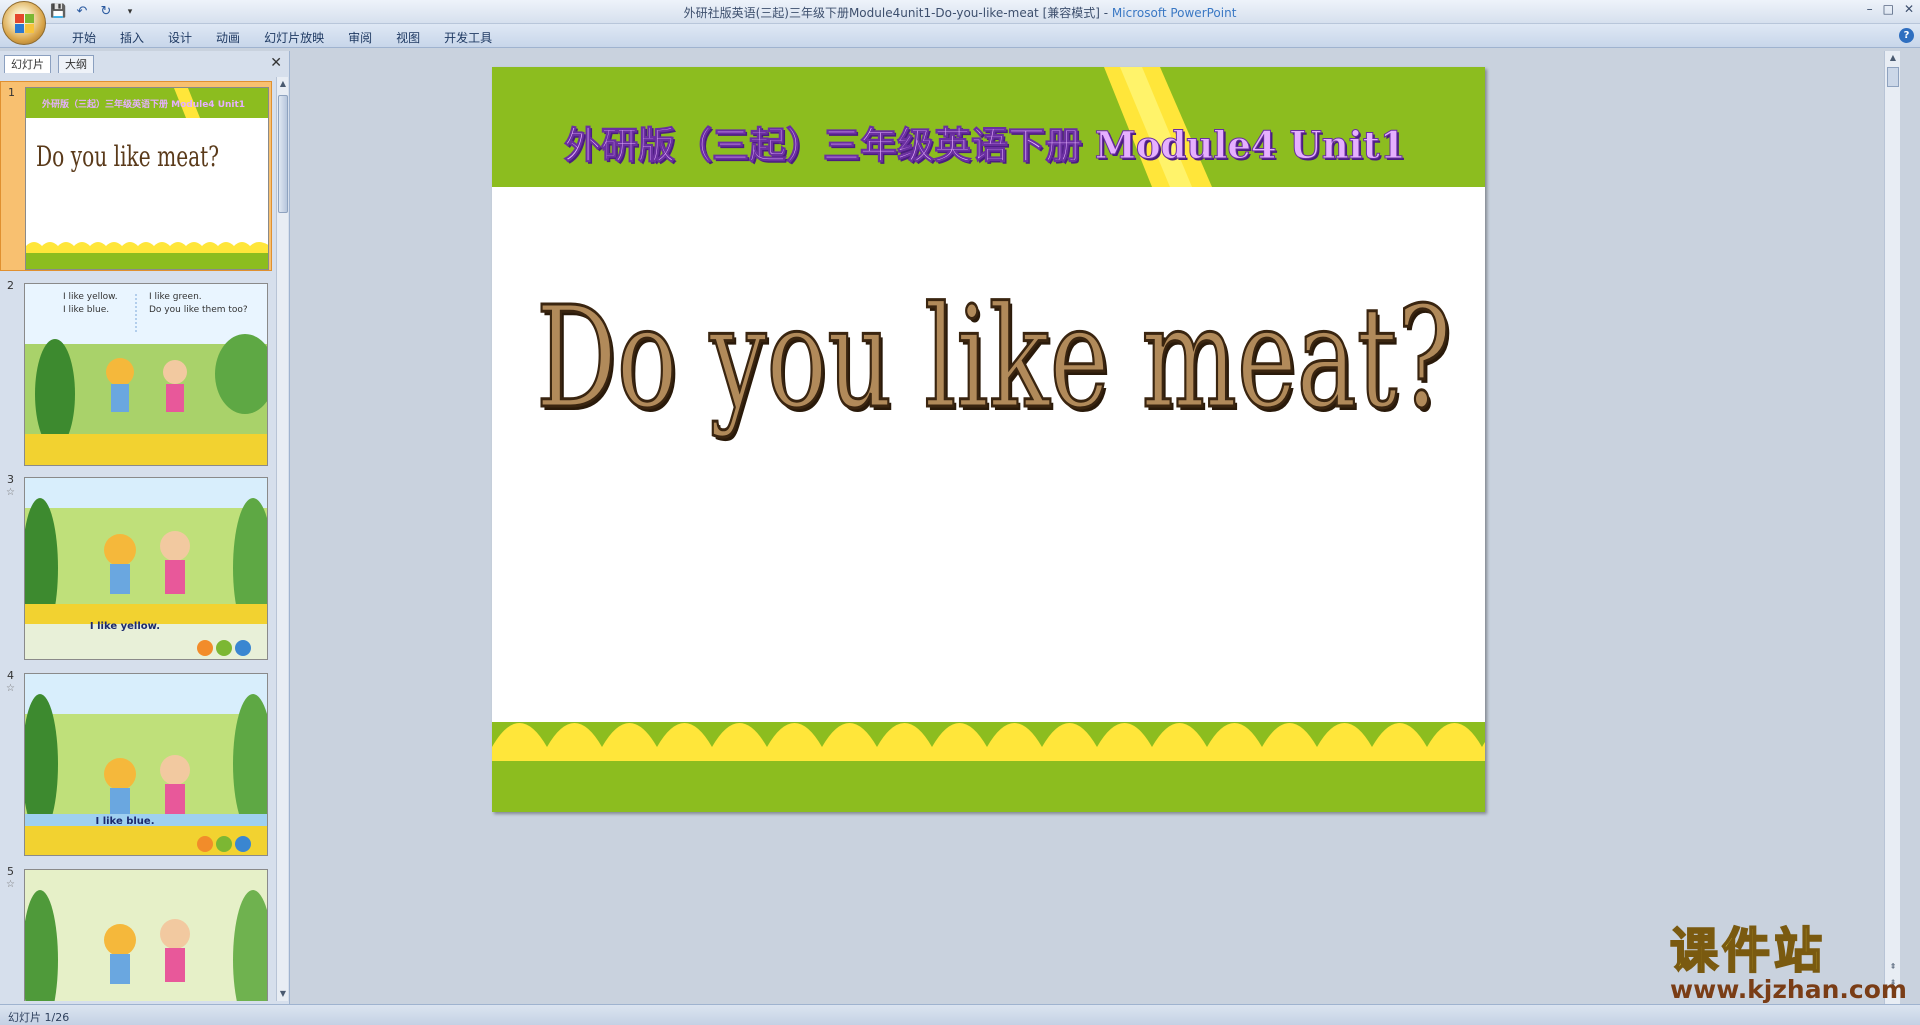  What do you see at coordinates (125, 821) in the screenshot?
I see `thumbnail-caption: I like blue.` at bounding box center [125, 821].